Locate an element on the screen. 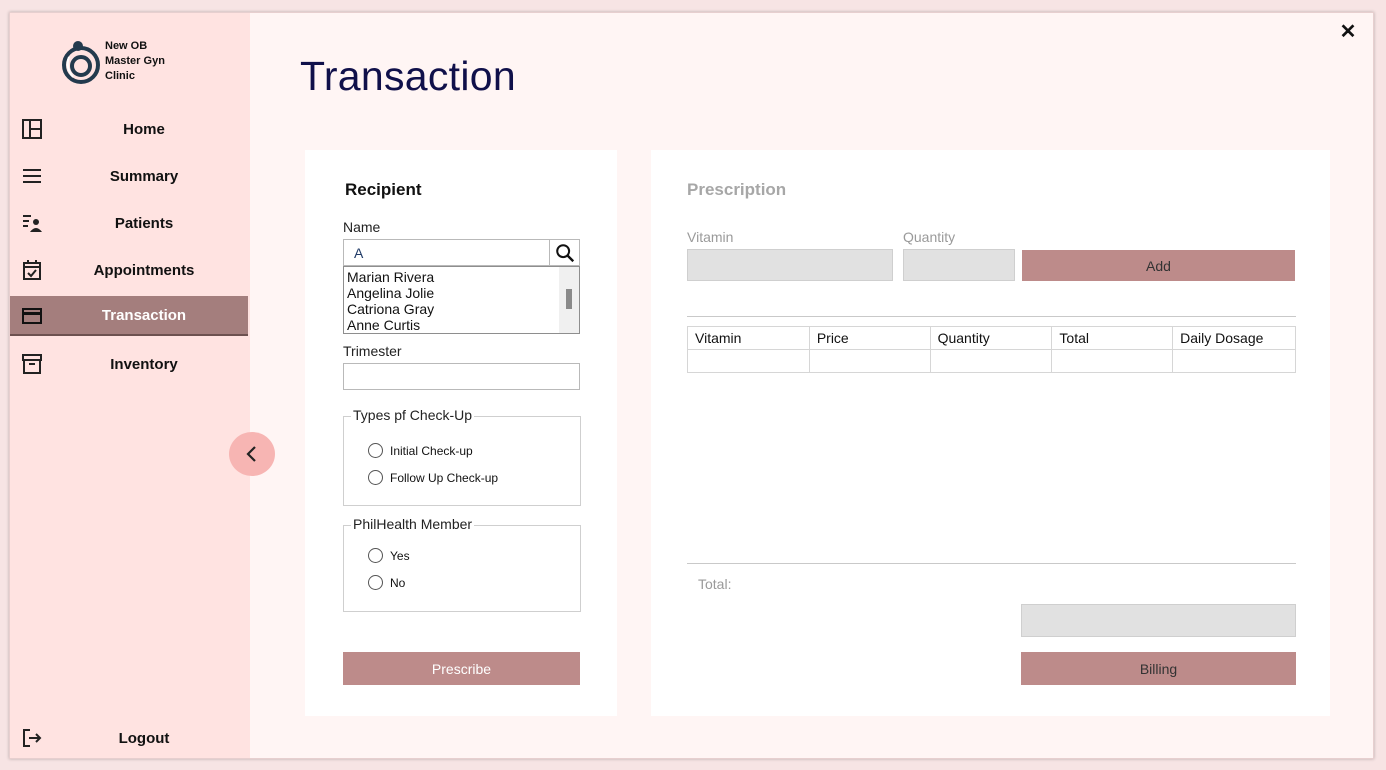  radio-label: Initial Check-up is located at coordinates (431, 450).